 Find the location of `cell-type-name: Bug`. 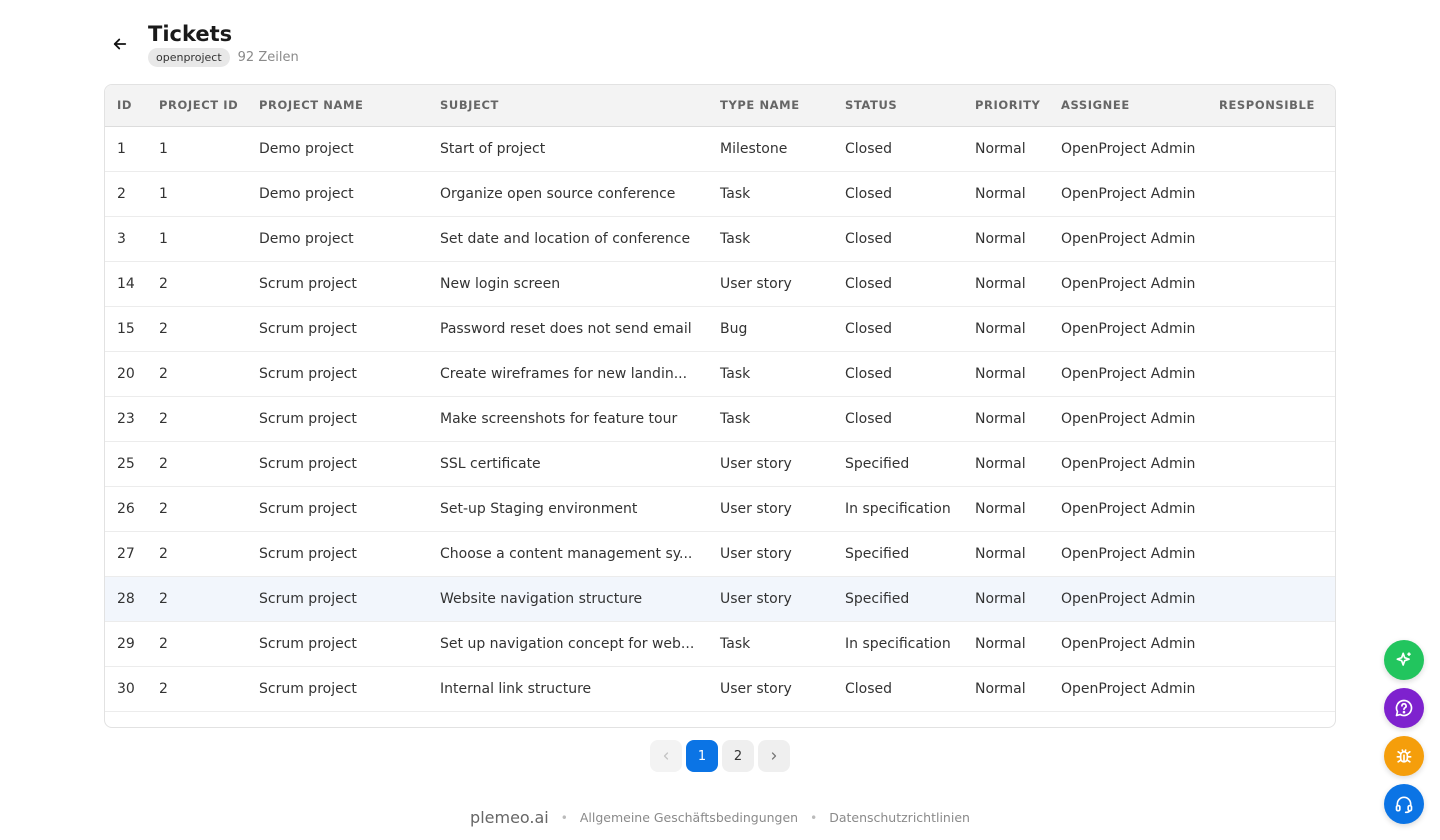

cell-type-name: Bug is located at coordinates (734, 328).